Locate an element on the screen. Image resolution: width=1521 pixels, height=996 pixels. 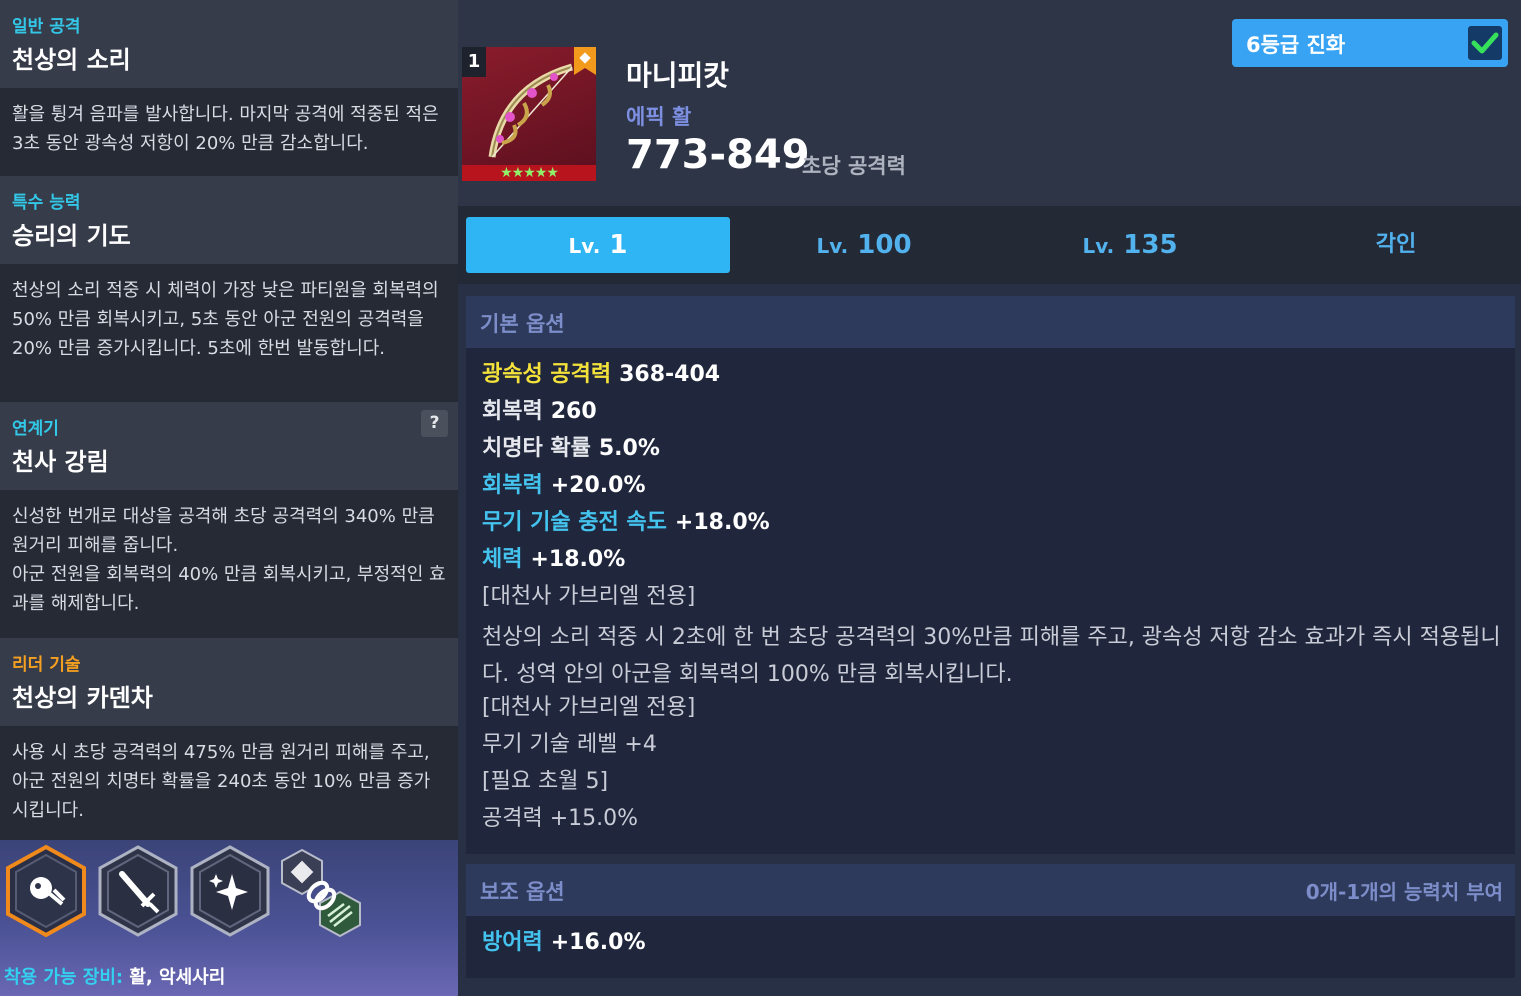
evolve-label: 6등급 진화 is located at coordinates (1296, 45).